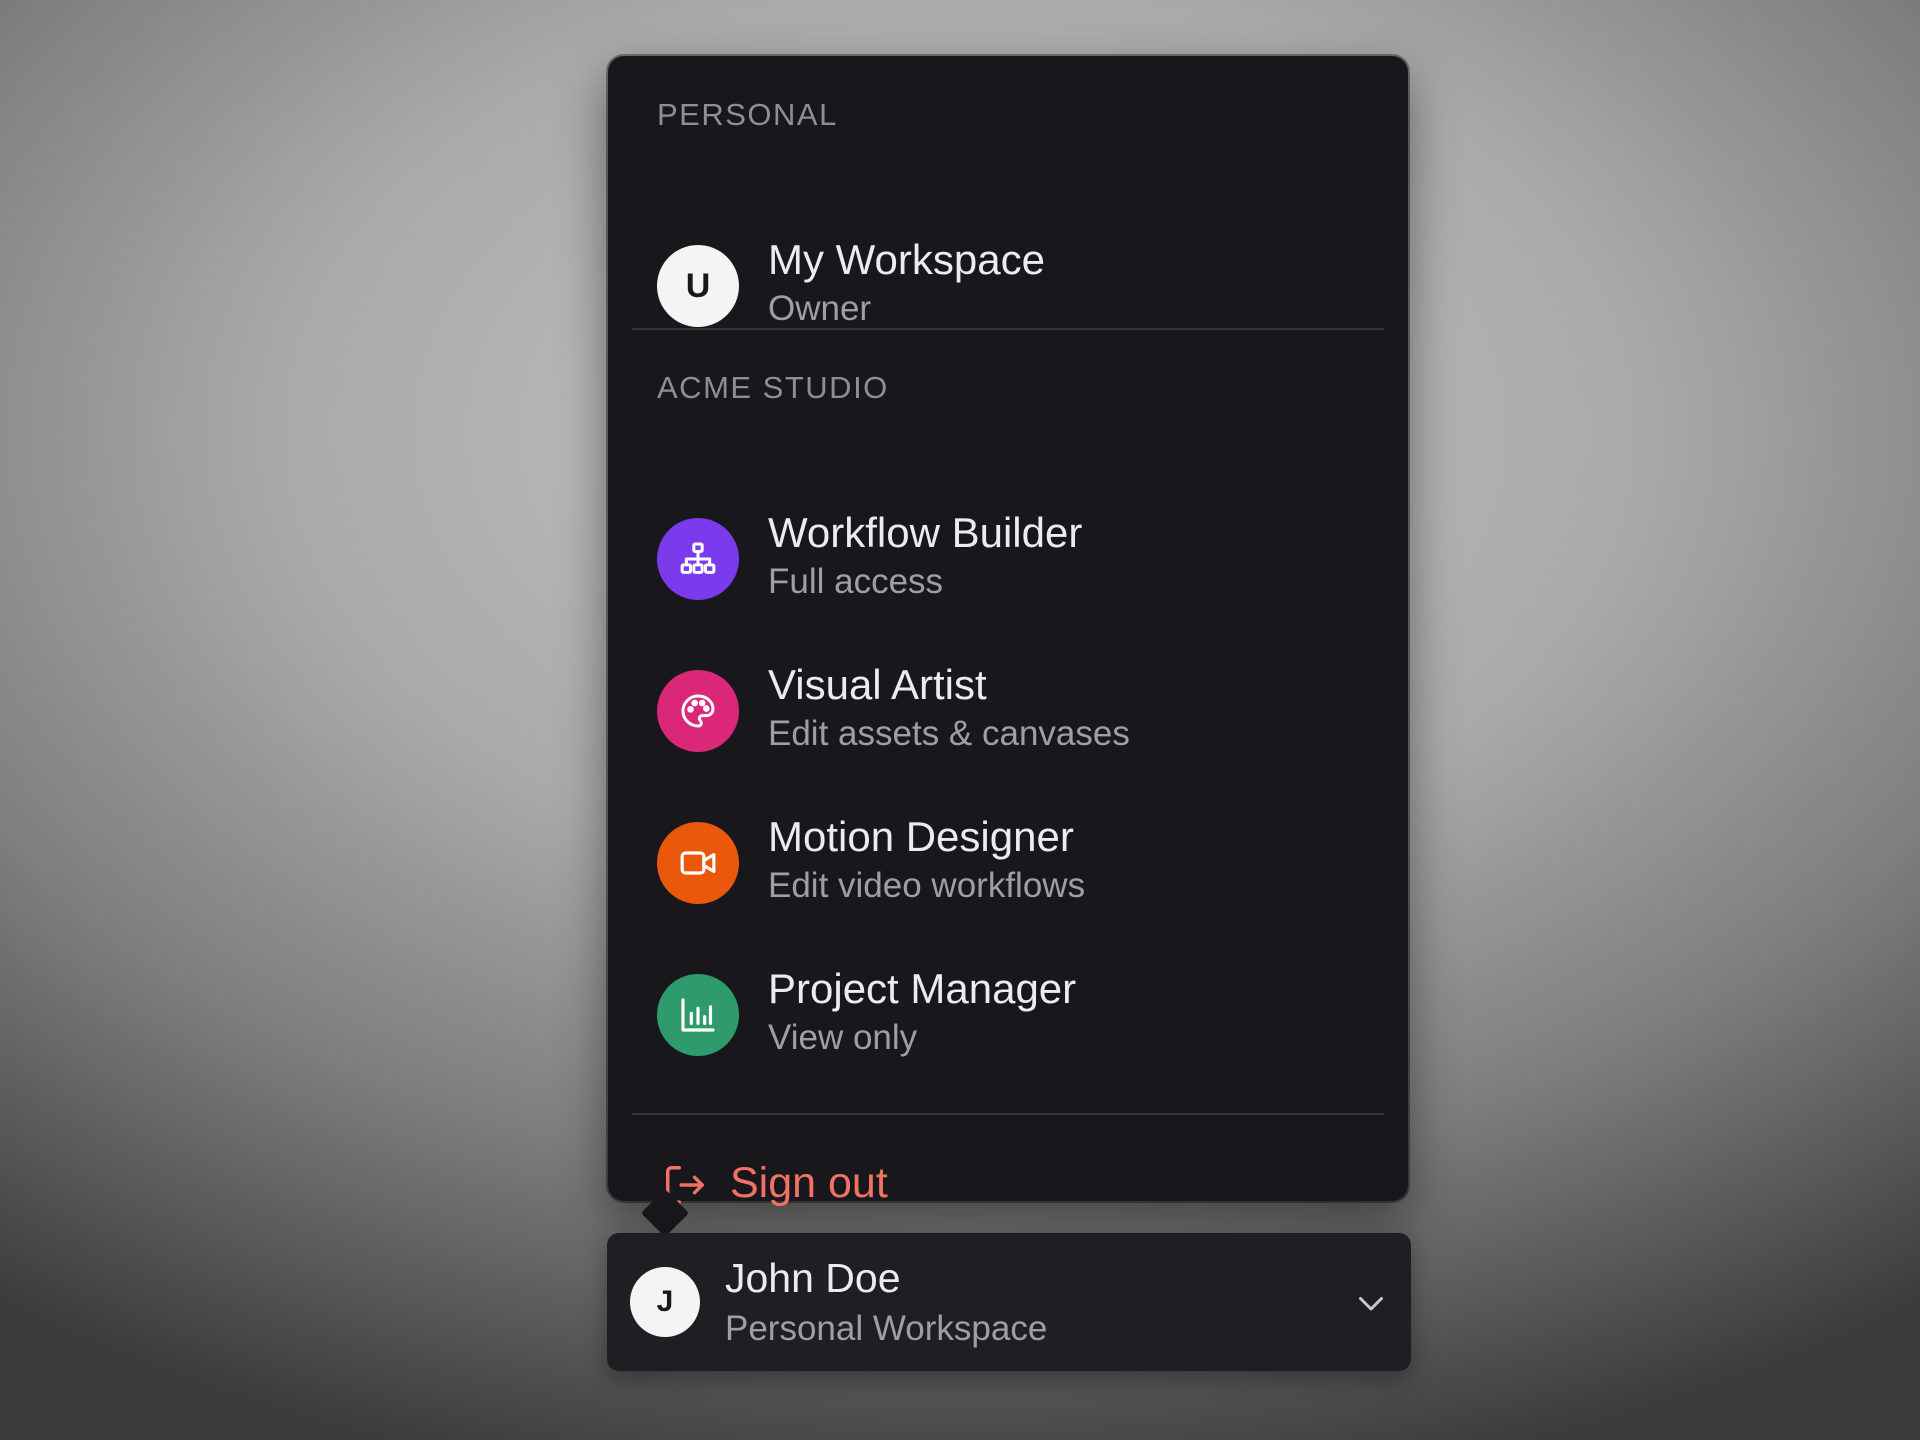  I want to click on workspace-role: View only, so click(843, 1037).